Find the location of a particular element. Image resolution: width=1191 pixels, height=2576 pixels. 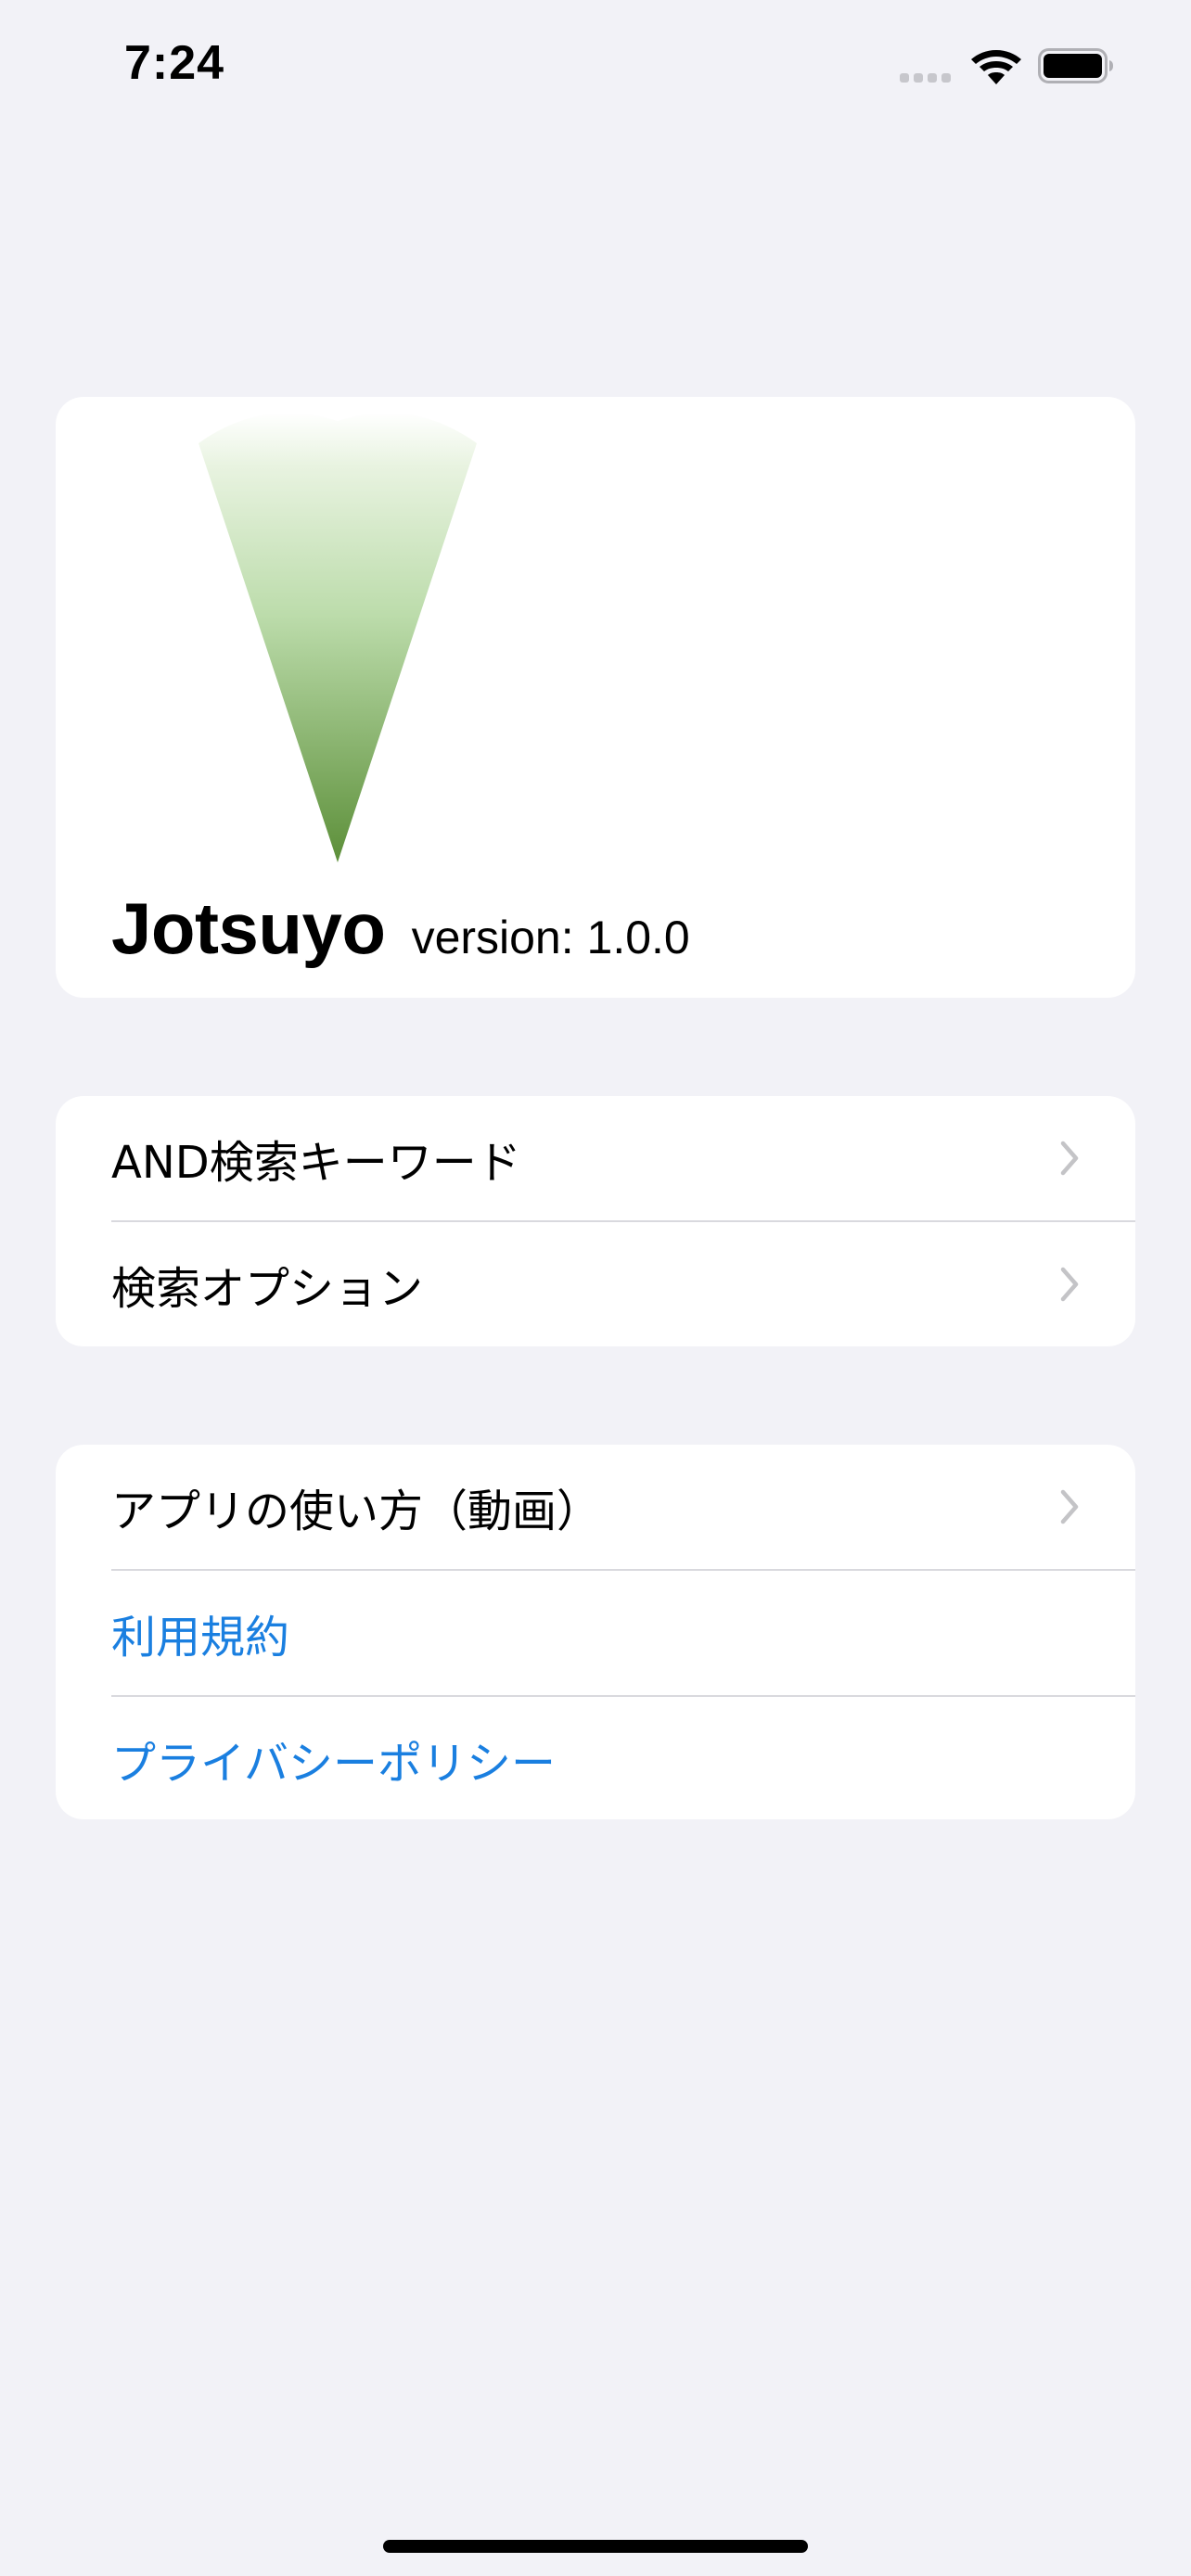

row-label: アプリの使い方（動画） is located at coordinates (356, 1511).